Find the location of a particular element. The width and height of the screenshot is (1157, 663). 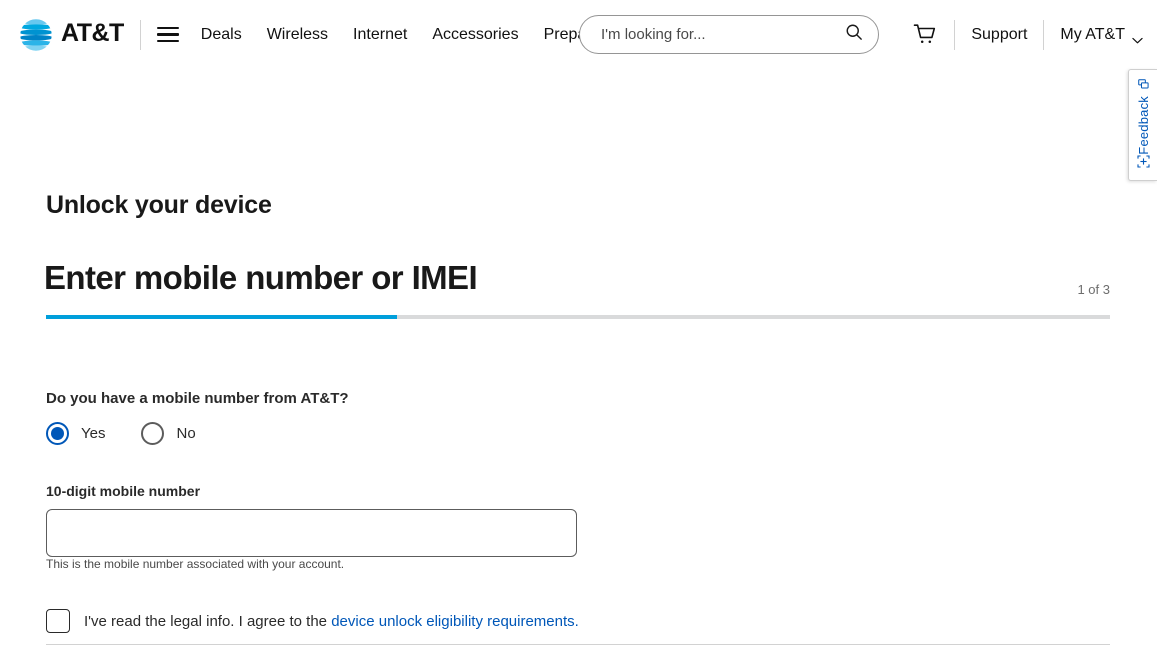

mobile-number-radio-group: Yes No is located at coordinates (139, 433).